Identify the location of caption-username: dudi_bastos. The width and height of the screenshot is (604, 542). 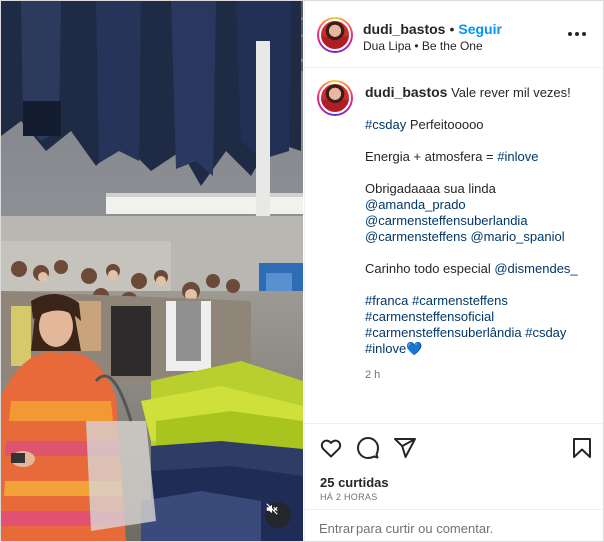
(406, 92).